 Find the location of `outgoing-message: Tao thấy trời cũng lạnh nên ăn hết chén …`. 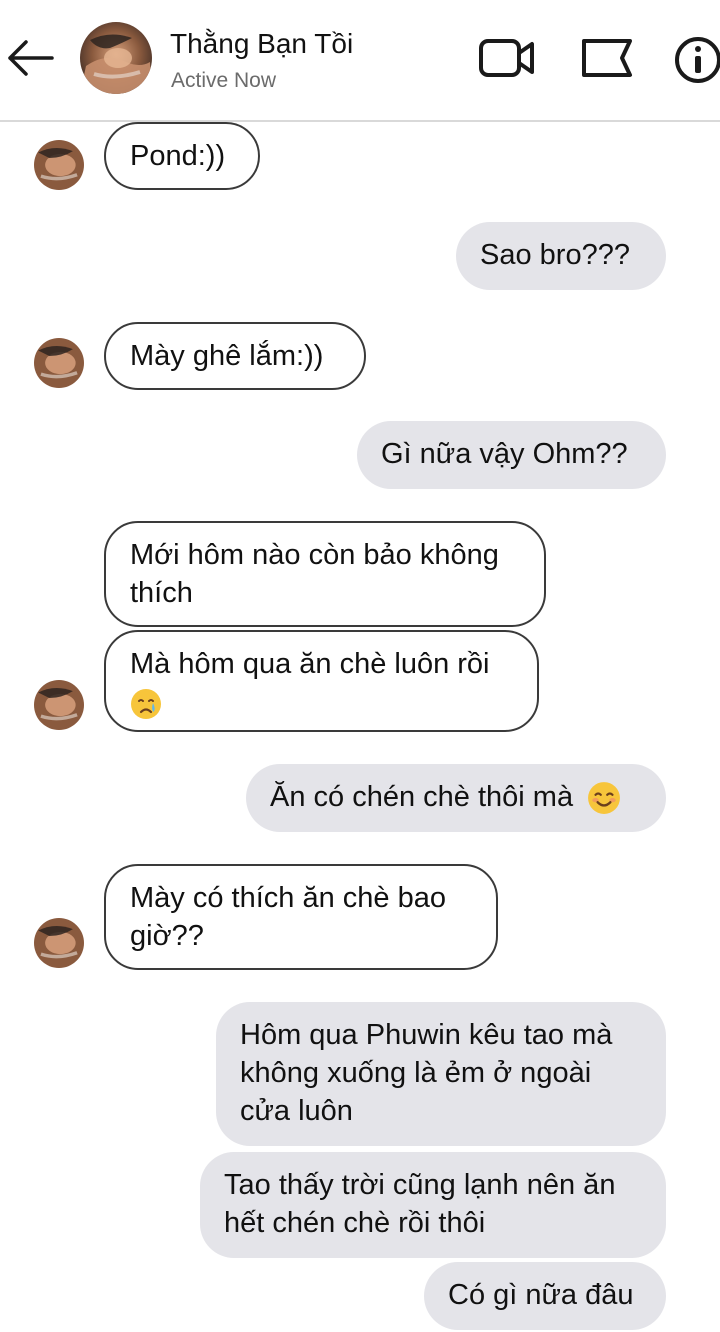

outgoing-message: Tao thấy trời cũng lạnh nên ăn hết chén … is located at coordinates (433, 1205).